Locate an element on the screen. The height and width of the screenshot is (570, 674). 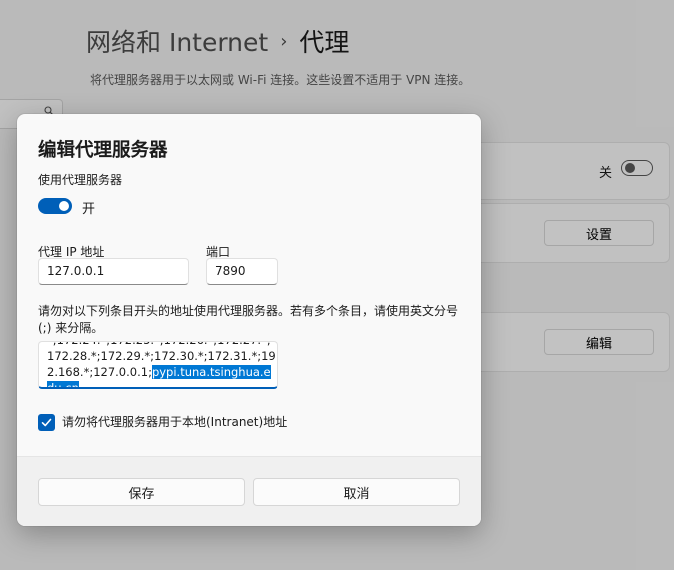
use-proxy-label: 使用代理服务器 is located at coordinates (80, 180).